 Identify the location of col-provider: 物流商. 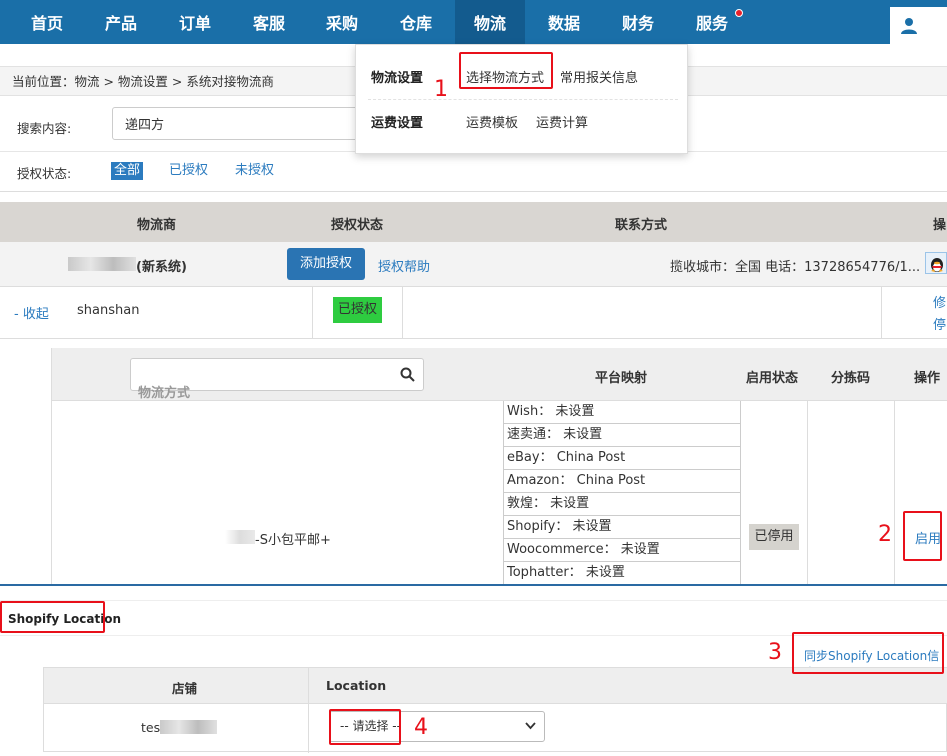
(157, 225).